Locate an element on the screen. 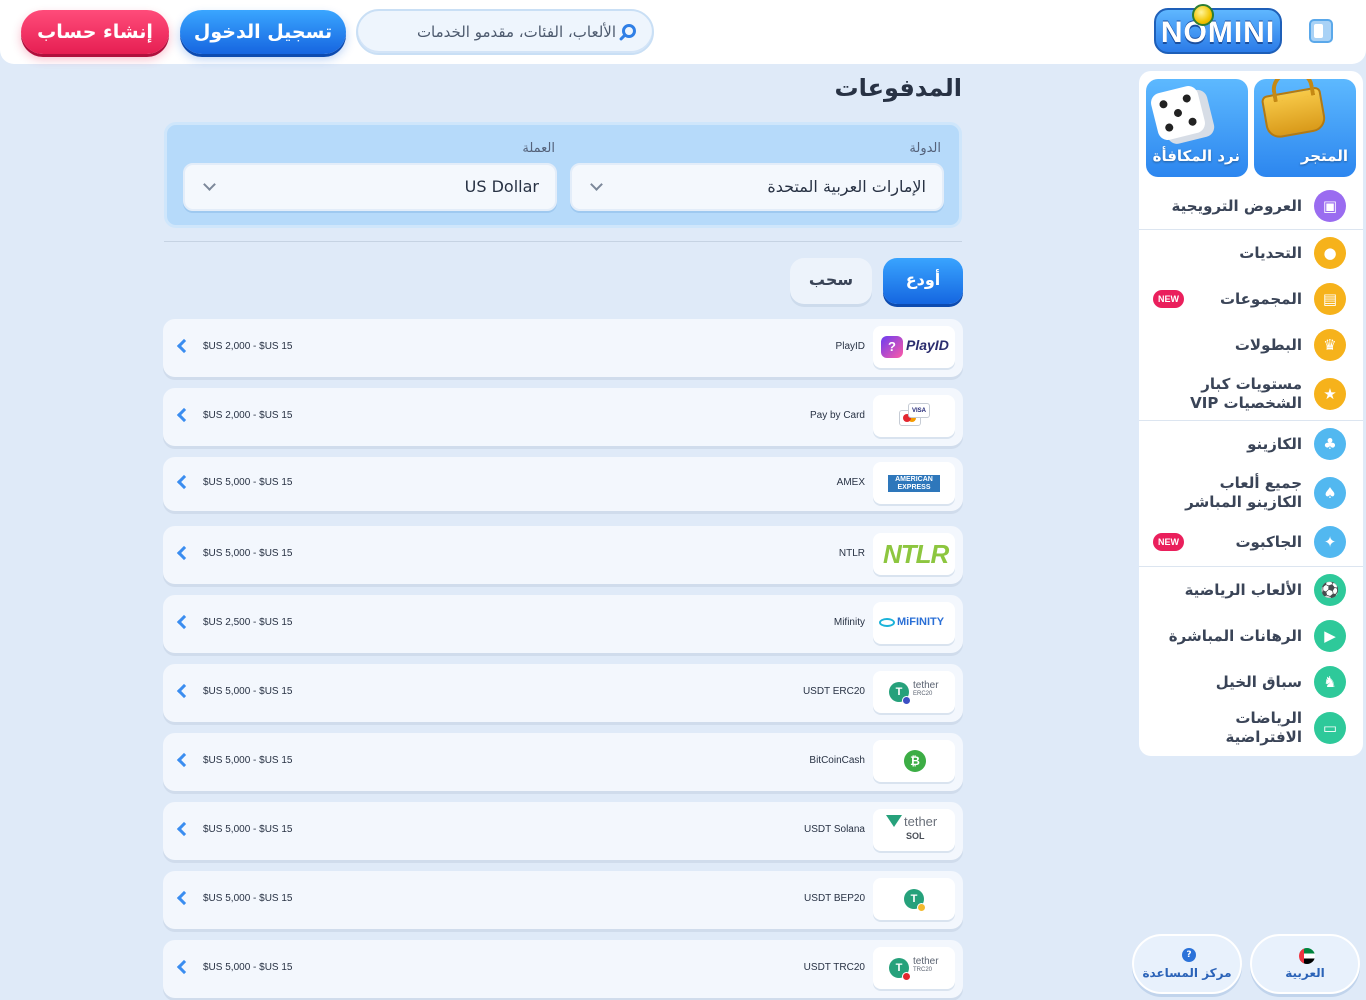 The width and height of the screenshot is (1366, 1000). page-title: المدفوعات is located at coordinates (898, 88).